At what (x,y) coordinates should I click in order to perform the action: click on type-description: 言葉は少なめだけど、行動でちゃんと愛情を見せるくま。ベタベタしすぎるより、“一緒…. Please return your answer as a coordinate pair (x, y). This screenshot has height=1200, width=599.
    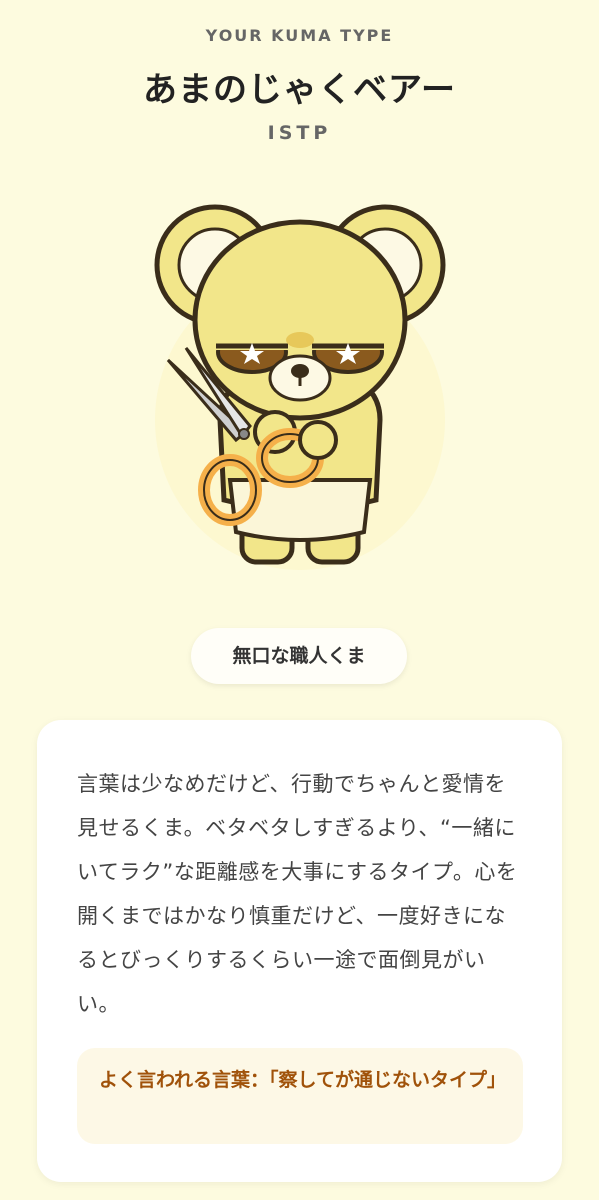
    Looking at the image, I should click on (297, 894).